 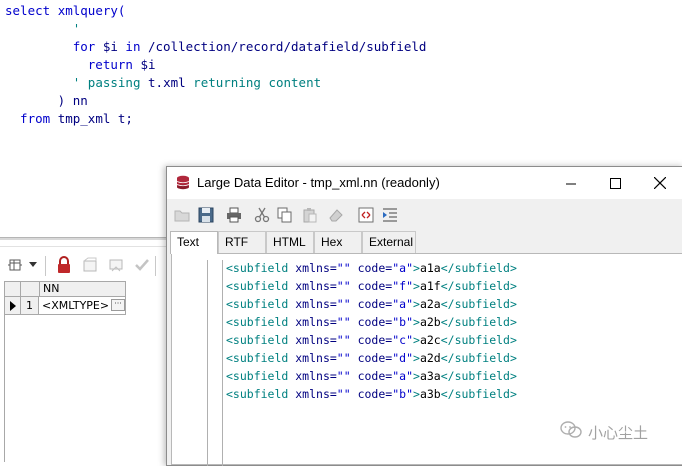 I want to click on database-icon, so click(x=184, y=183).